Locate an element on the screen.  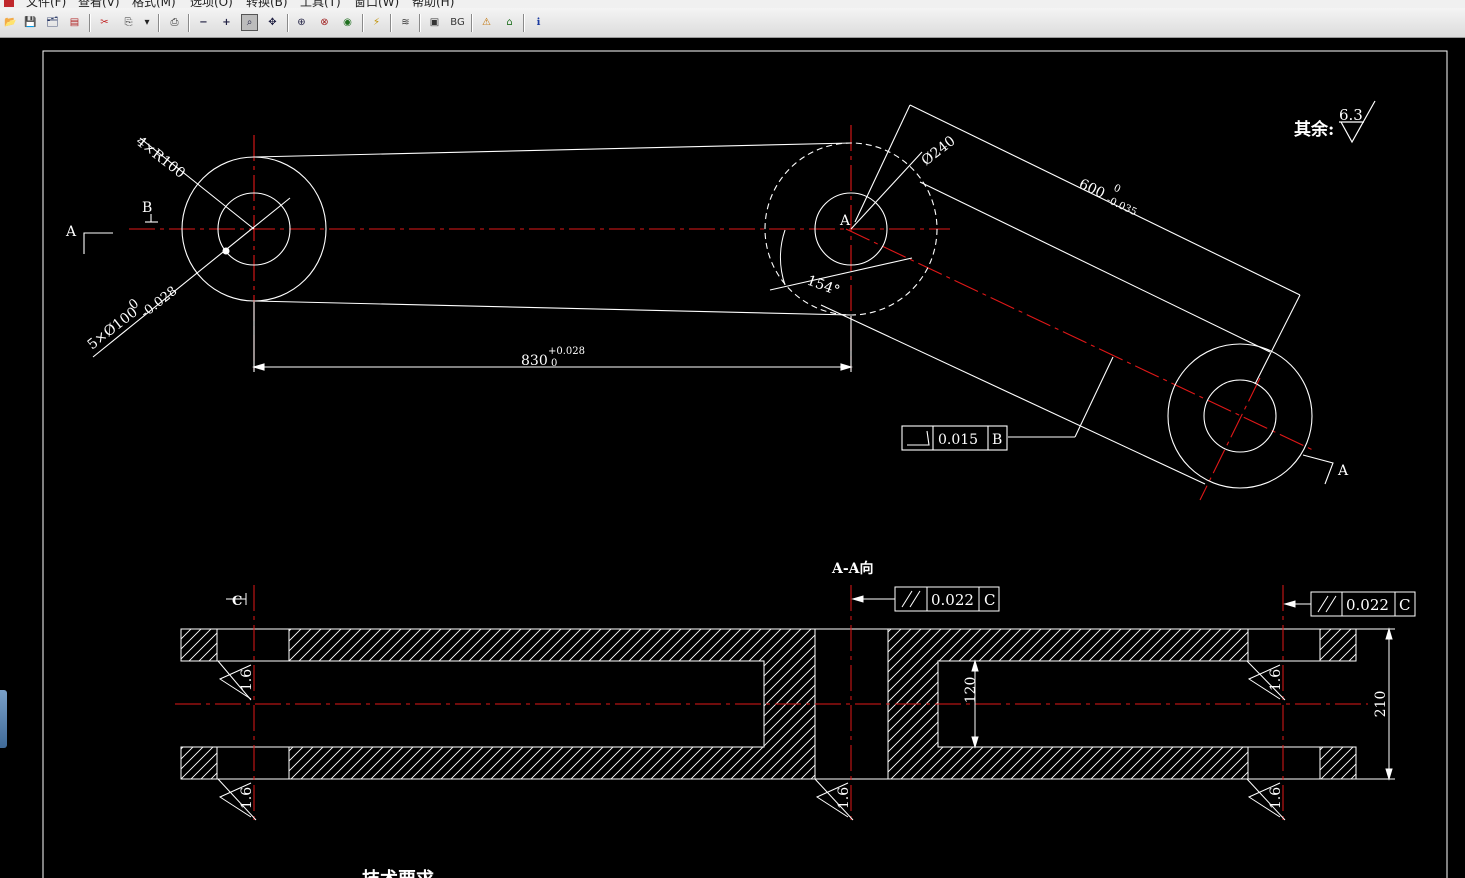
print-icon: ⎙ is located at coordinates (174, 22).